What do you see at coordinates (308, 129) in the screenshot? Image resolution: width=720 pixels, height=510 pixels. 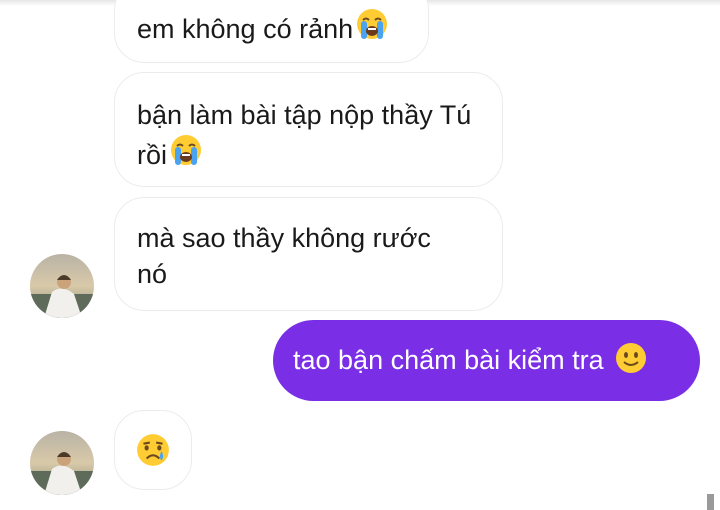 I see `incoming-message: bận làm bài tập nộp thầy Tú rồi` at bounding box center [308, 129].